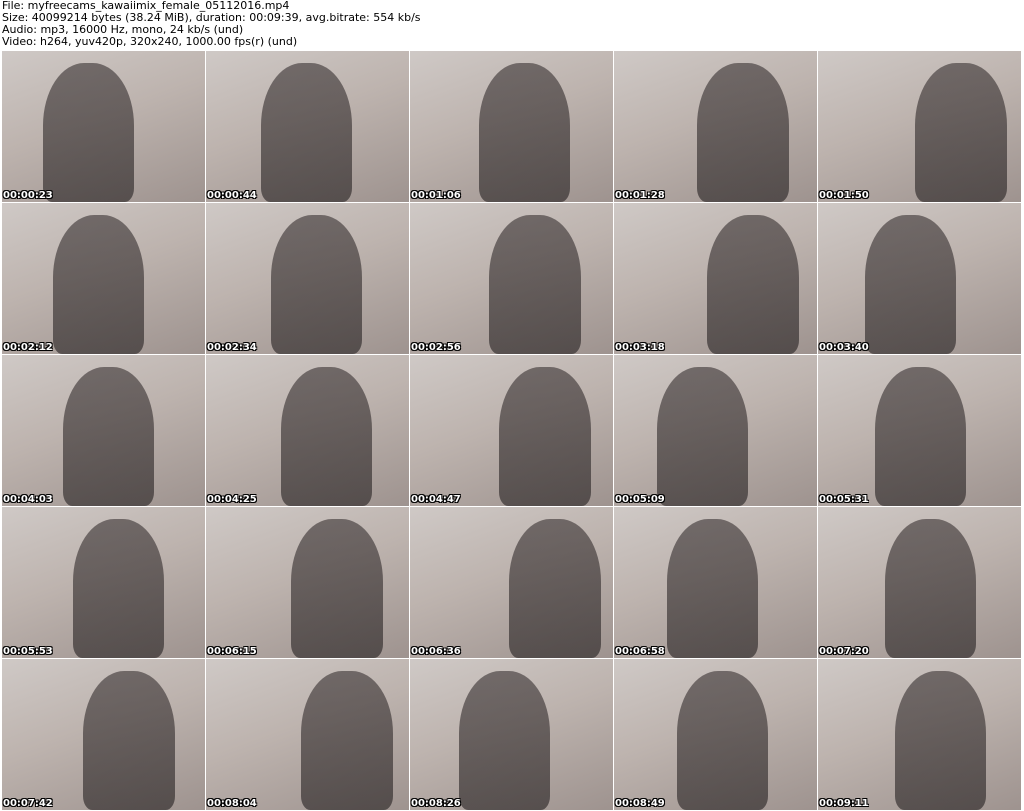 This screenshot has height=811, width=1024. What do you see at coordinates (232, 651) in the screenshot?
I see `frame-timestamp: 00:06:15` at bounding box center [232, 651].